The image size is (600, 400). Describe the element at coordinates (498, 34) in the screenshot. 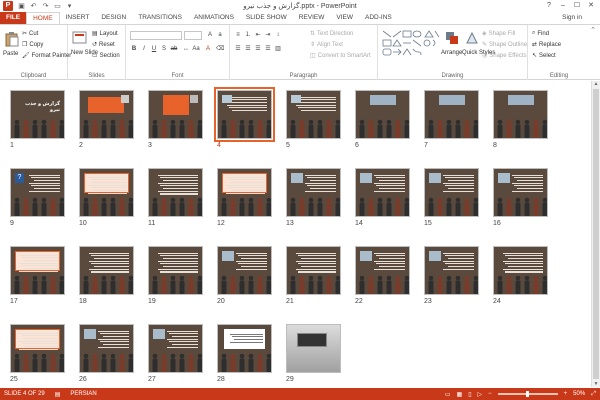

I see `shape-fill-button: ◈ Shape Fill` at that location.